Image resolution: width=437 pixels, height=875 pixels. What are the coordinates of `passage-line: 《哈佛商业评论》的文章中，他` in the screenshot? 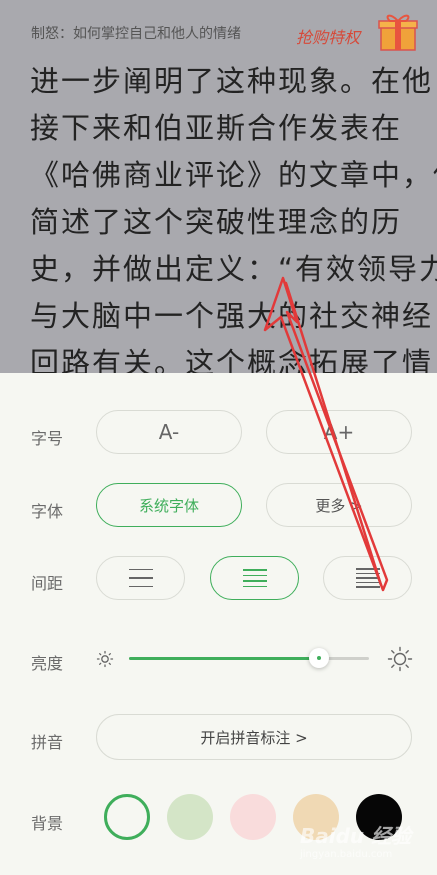 It's located at (233, 175).